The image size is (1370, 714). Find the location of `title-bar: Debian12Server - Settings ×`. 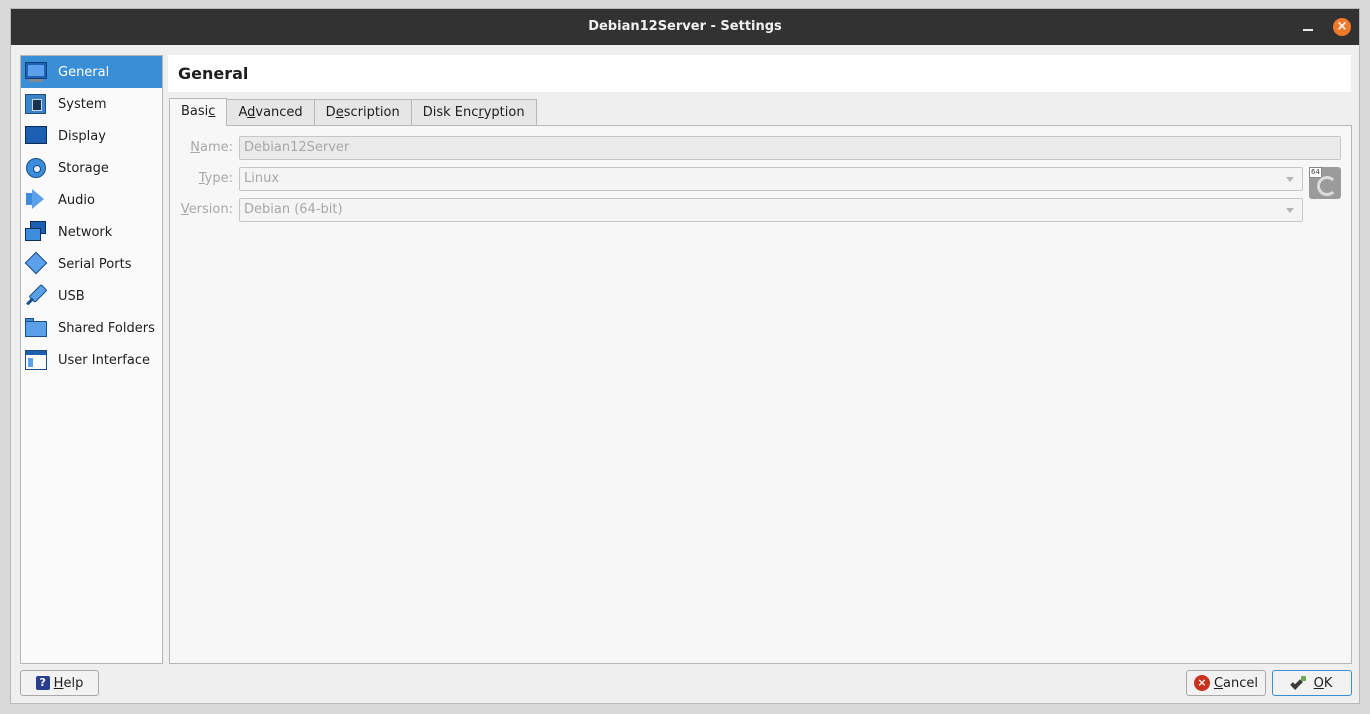

title-bar: Debian12Server - Settings × is located at coordinates (685, 27).